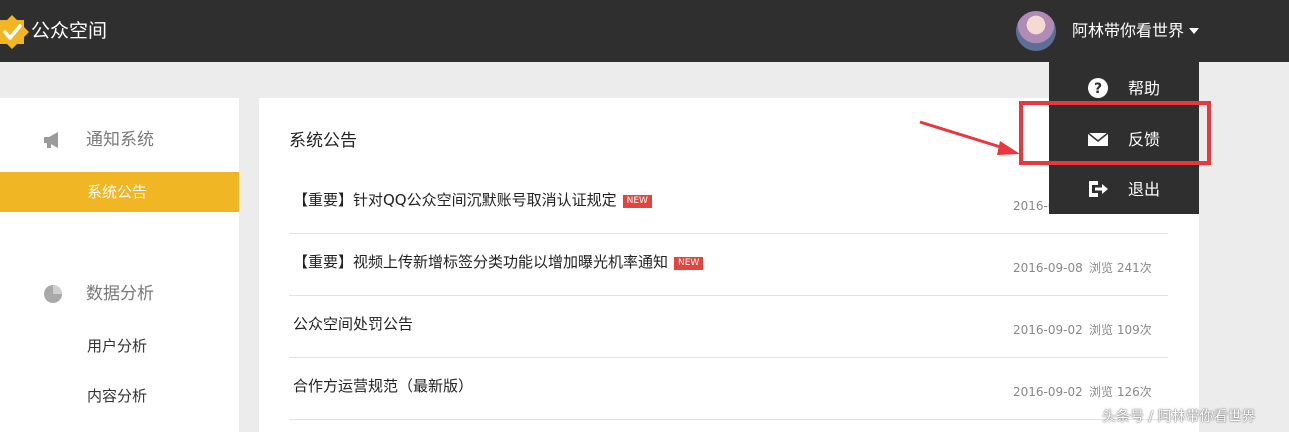 The width and height of the screenshot is (1289, 432). I want to click on annotation-arrow-icon, so click(969, 137).